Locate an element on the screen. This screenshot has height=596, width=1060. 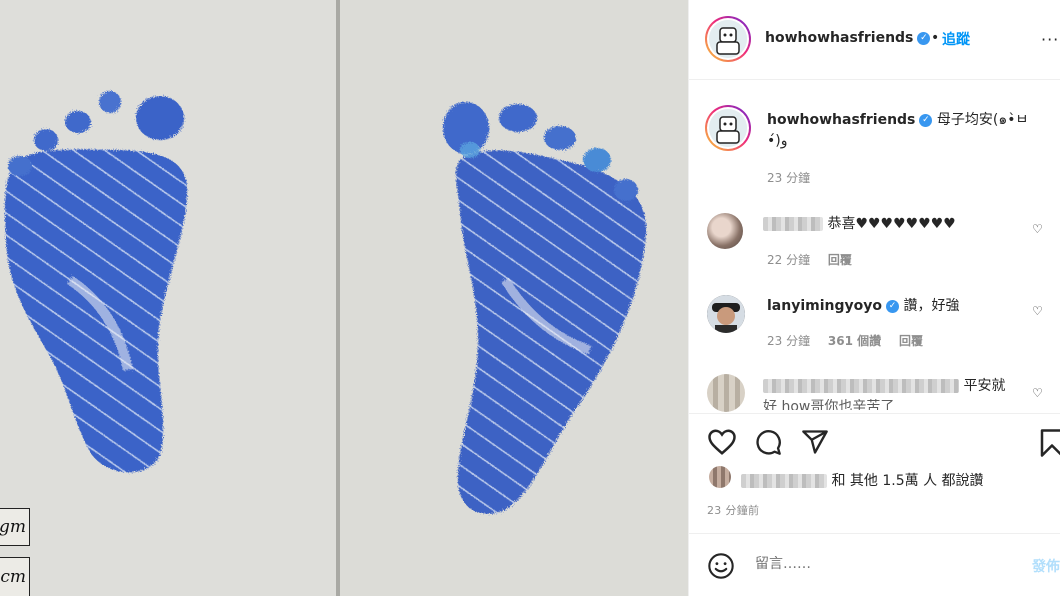
verified-badge-icon: ✓ is located at coordinates (924, 38).